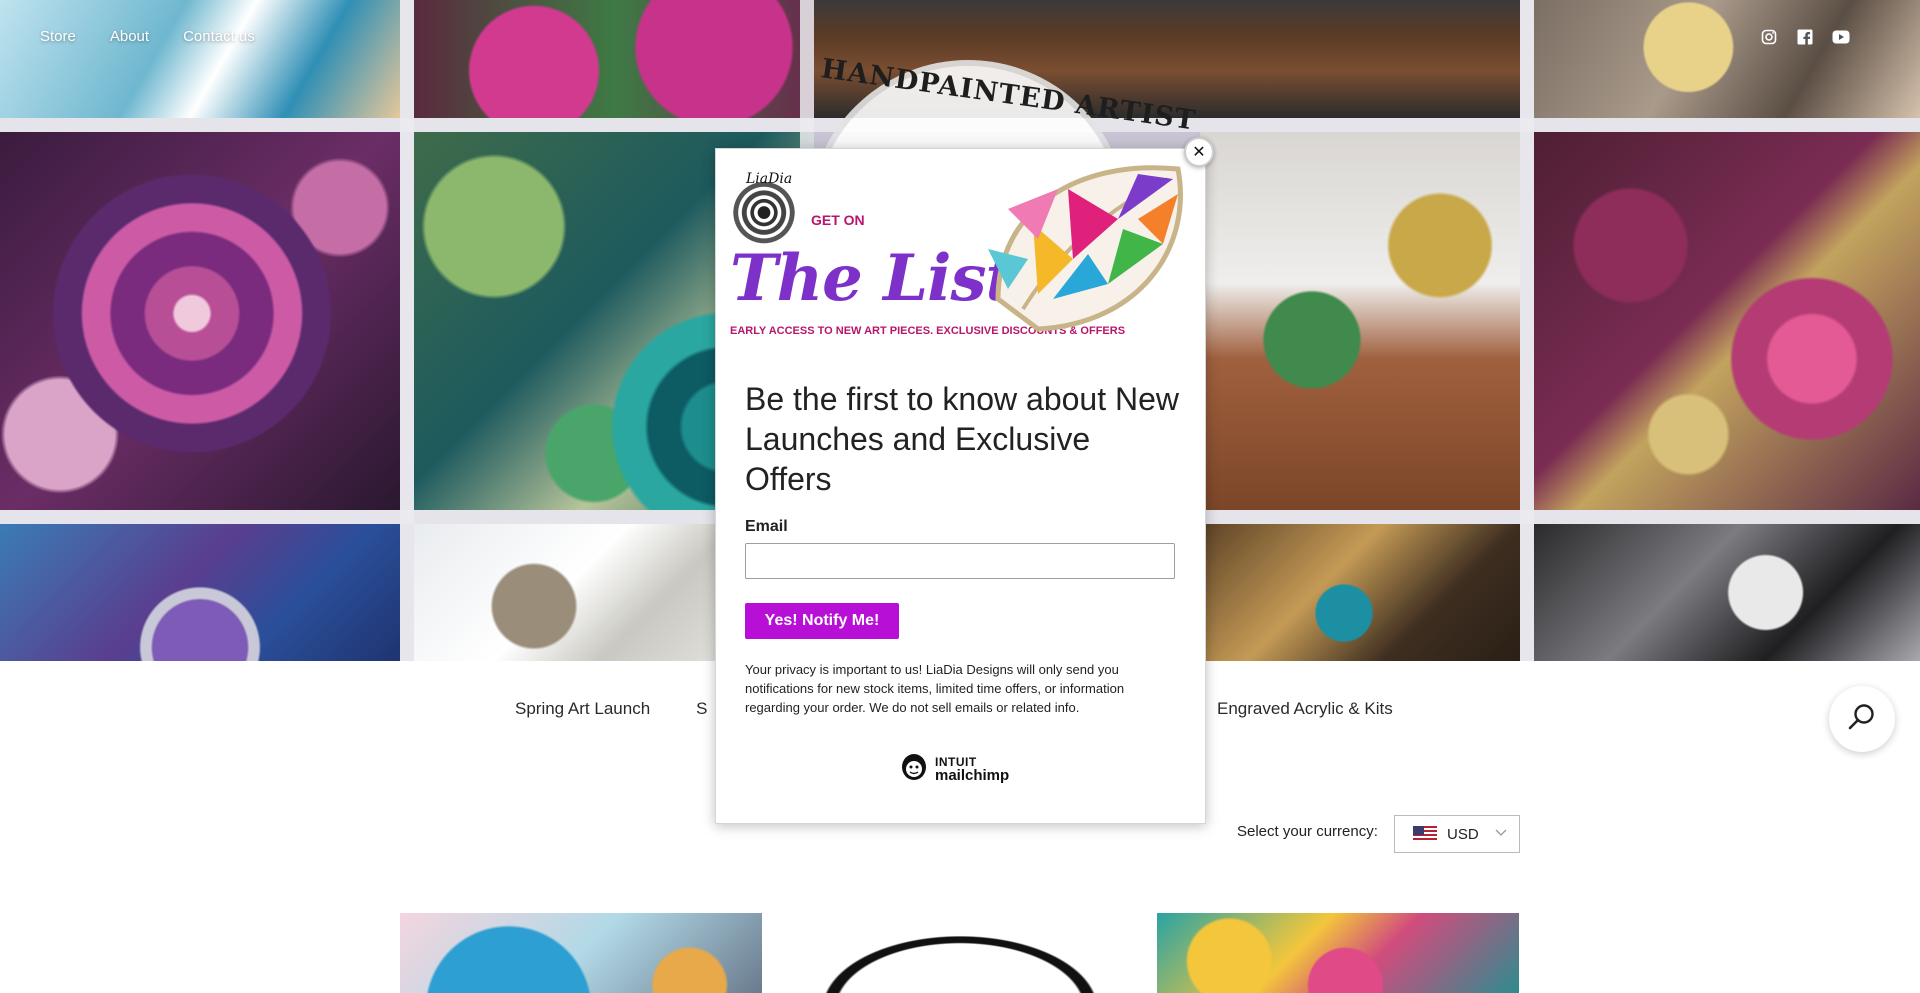 The image size is (1920, 993). I want to click on mailchimp-badge: INTUIT mailchimp, so click(954, 768).